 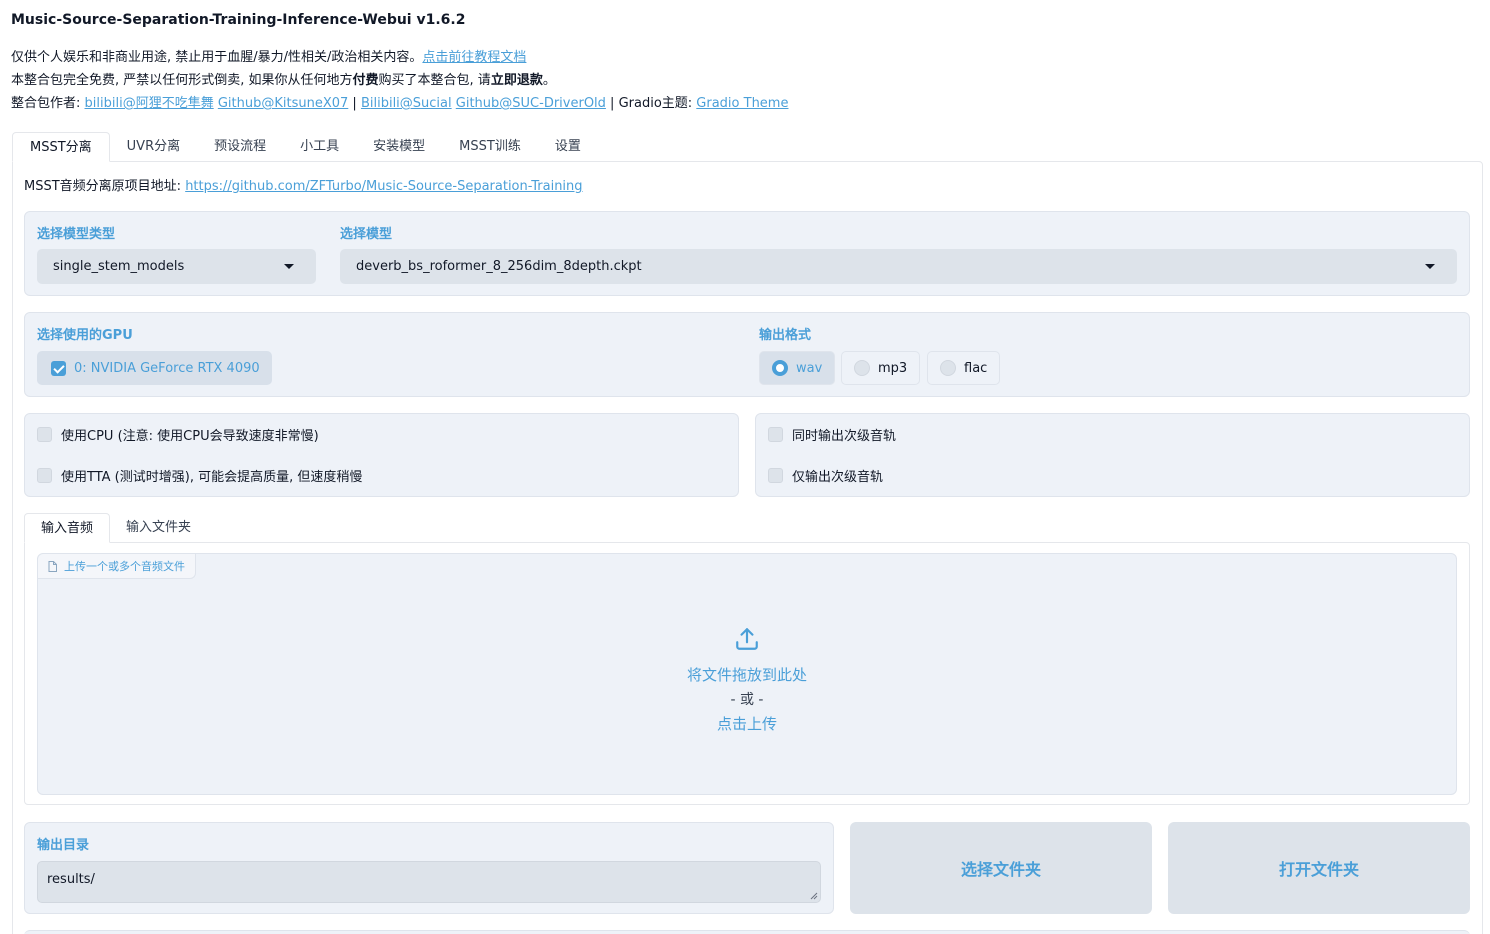 What do you see at coordinates (119, 266) in the screenshot?
I see `model-type-value: single_stem_models` at bounding box center [119, 266].